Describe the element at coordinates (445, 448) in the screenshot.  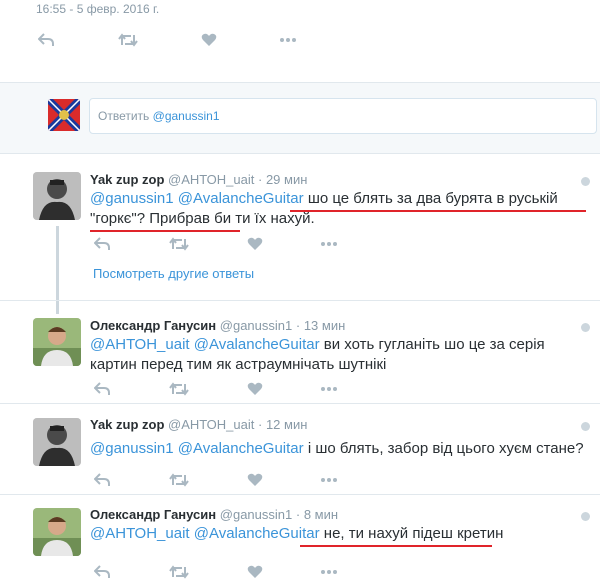
I see `tweet-body: i шо блять, забор вiд цього хуєм стане?` at that location.